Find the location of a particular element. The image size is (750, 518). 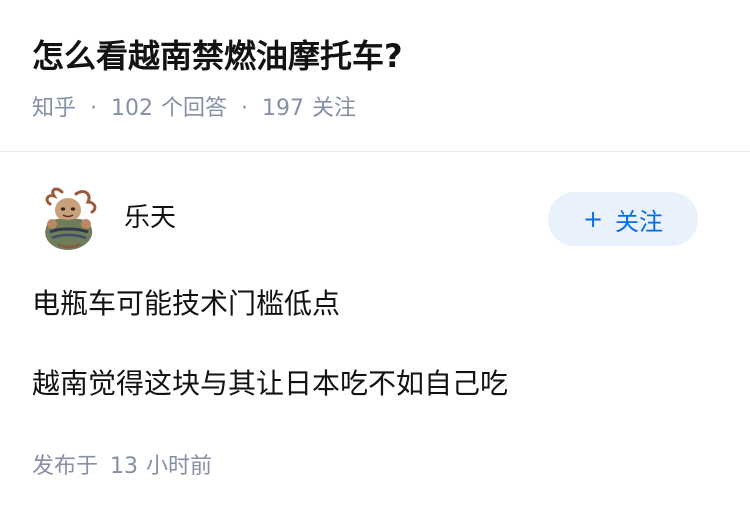

publish-time: 发布于 13 小时前 is located at coordinates (122, 467).